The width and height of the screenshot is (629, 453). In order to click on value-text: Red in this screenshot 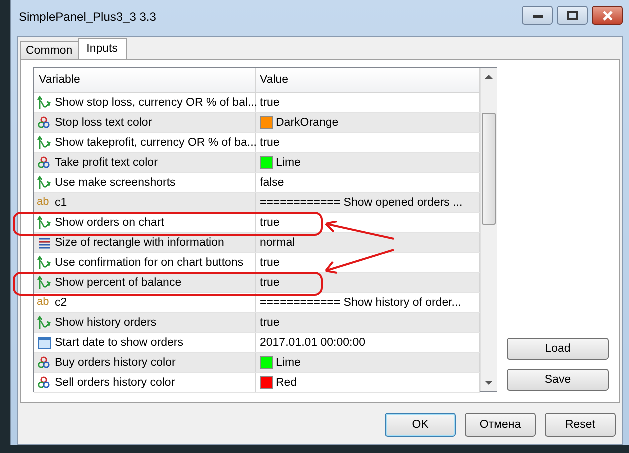, I will do `click(287, 382)`.